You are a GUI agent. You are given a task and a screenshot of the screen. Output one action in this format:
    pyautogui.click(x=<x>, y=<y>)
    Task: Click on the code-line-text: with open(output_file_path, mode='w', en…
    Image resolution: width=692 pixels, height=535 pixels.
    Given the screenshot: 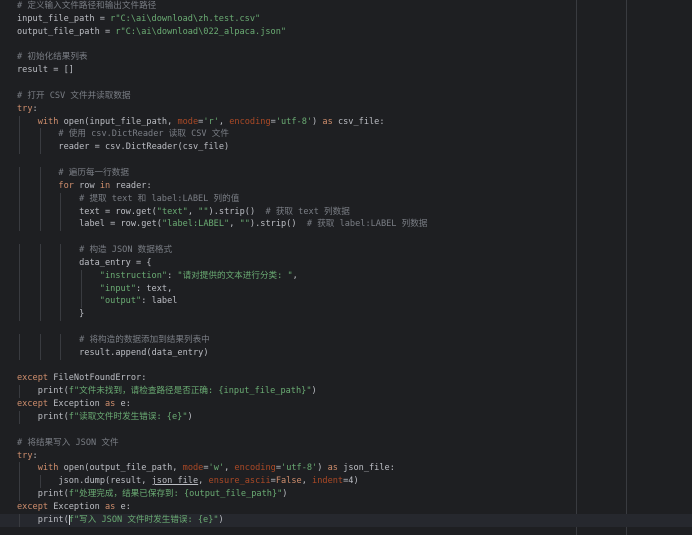 What is the action you would take?
    pyautogui.click(x=216, y=468)
    